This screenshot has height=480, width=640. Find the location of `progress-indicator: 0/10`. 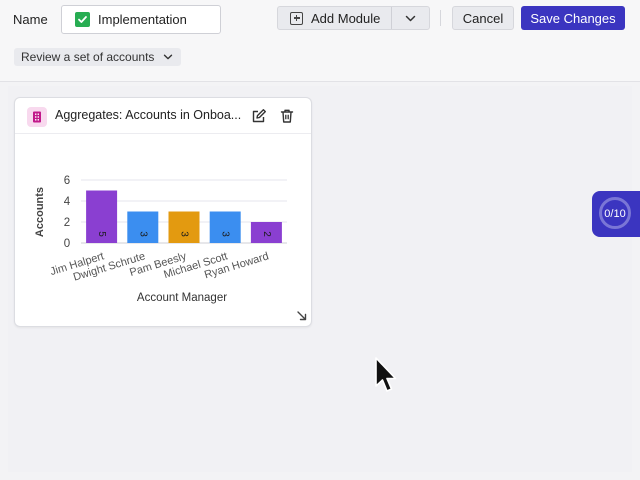

progress-indicator: 0/10 is located at coordinates (616, 214).